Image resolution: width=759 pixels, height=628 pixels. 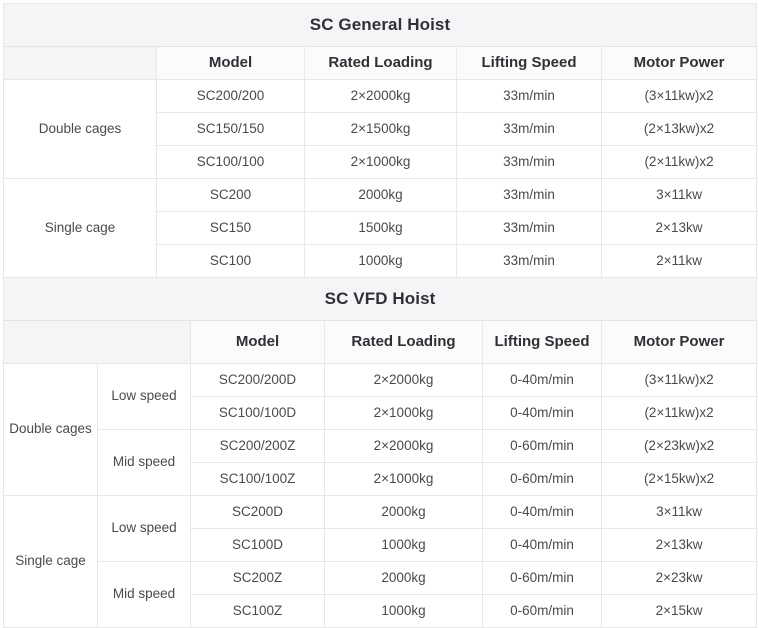 What do you see at coordinates (679, 611) in the screenshot?
I see `cell-motor-power: 2×15kw` at bounding box center [679, 611].